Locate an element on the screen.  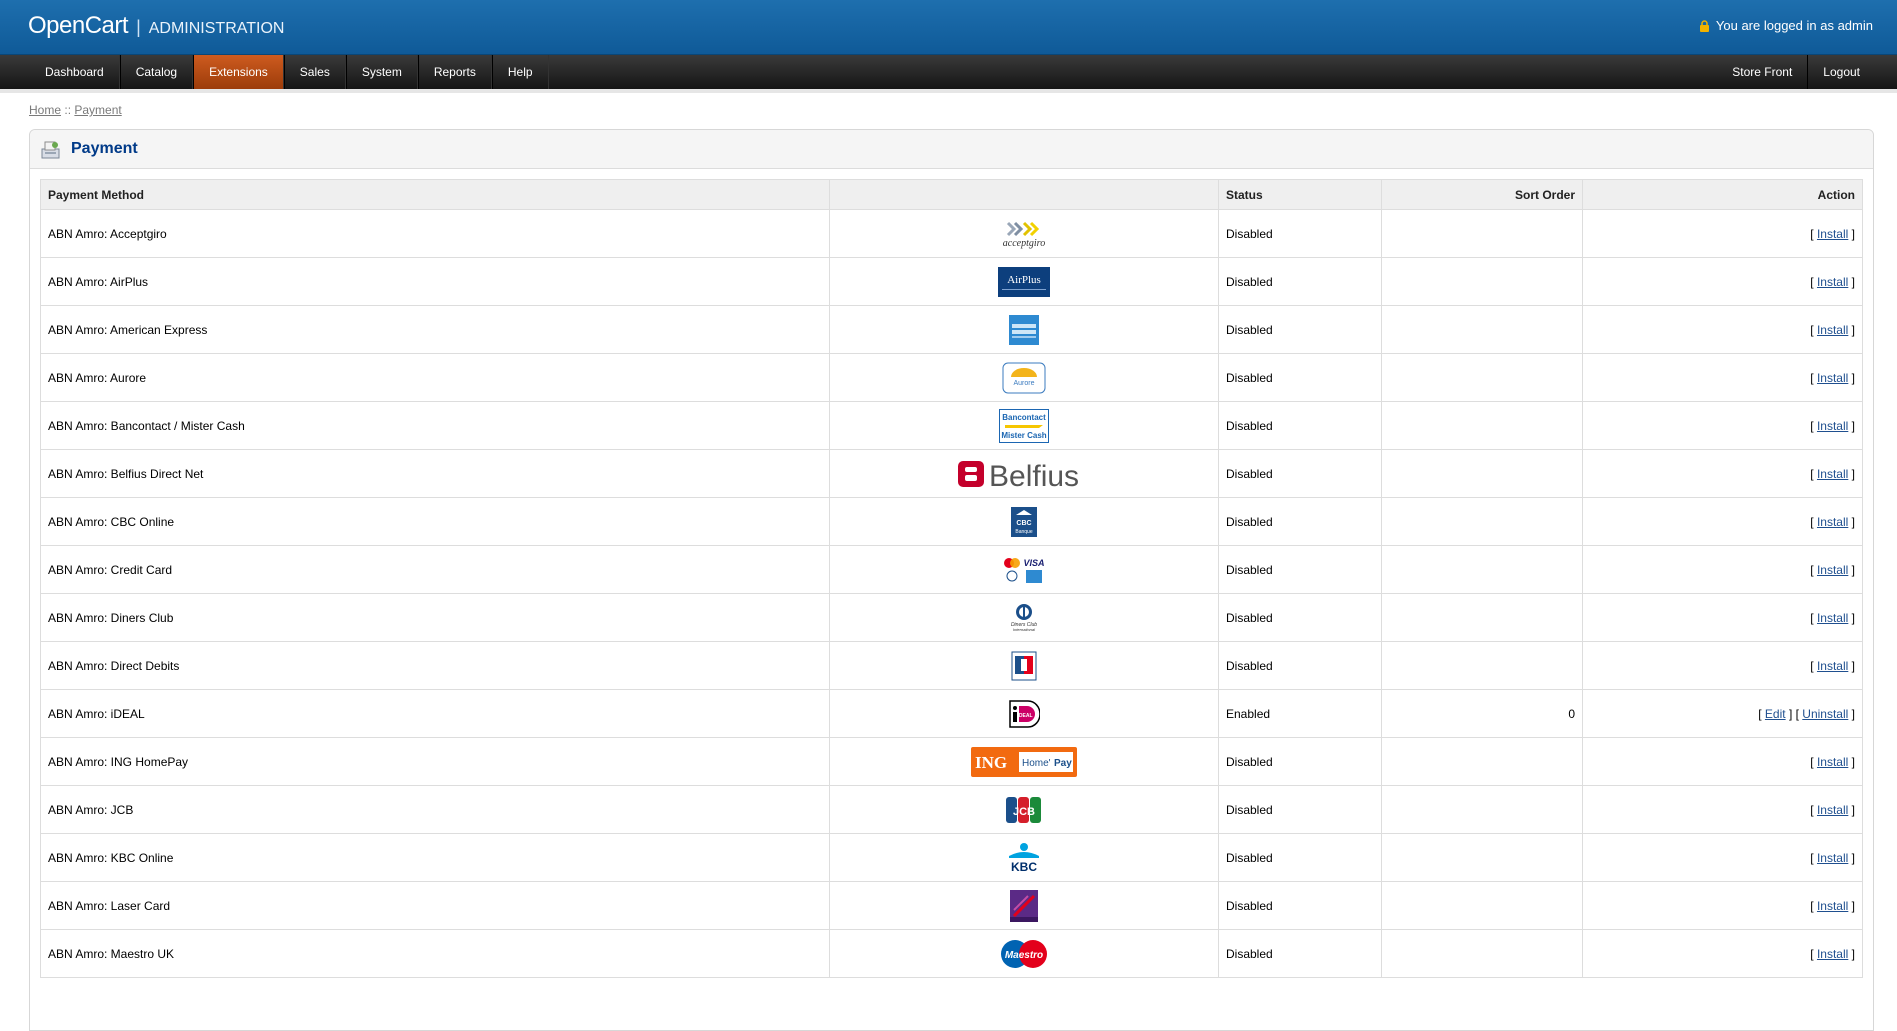
opencart-logo: OpenCart | ADMINISTRATION is located at coordinates (156, 26).